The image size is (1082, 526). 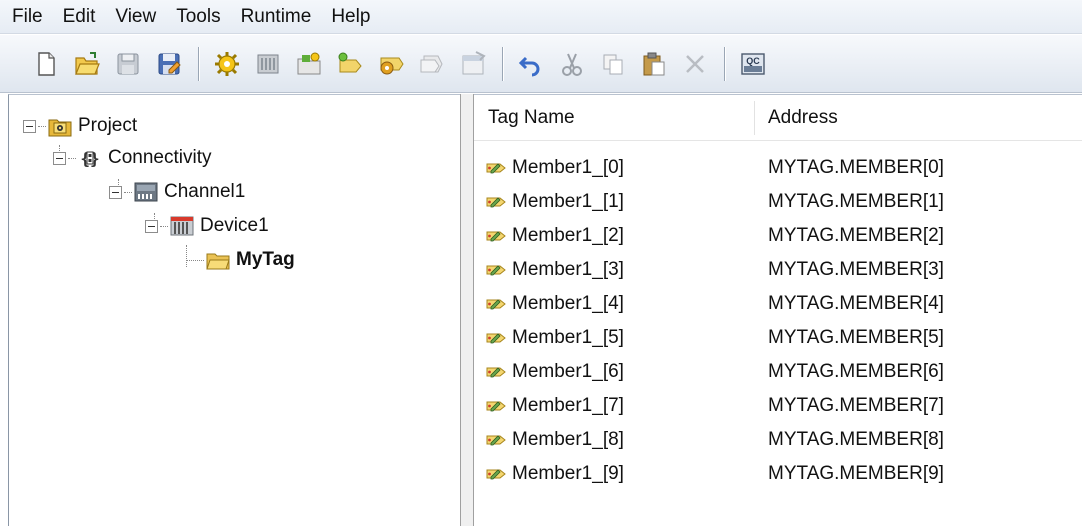 I want to click on quick-client-button: QC, so click(x=753, y=64).